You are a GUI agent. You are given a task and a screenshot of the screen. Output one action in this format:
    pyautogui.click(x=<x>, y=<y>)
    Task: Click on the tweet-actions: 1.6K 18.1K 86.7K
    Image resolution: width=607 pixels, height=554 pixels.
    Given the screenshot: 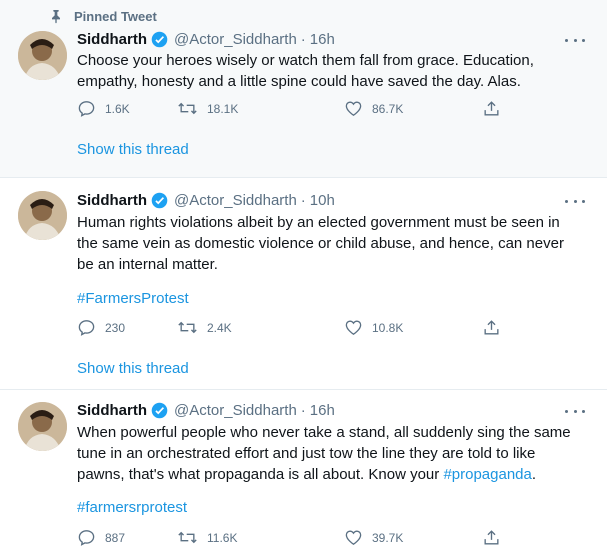 What is the action you would take?
    pyautogui.click(x=297, y=109)
    